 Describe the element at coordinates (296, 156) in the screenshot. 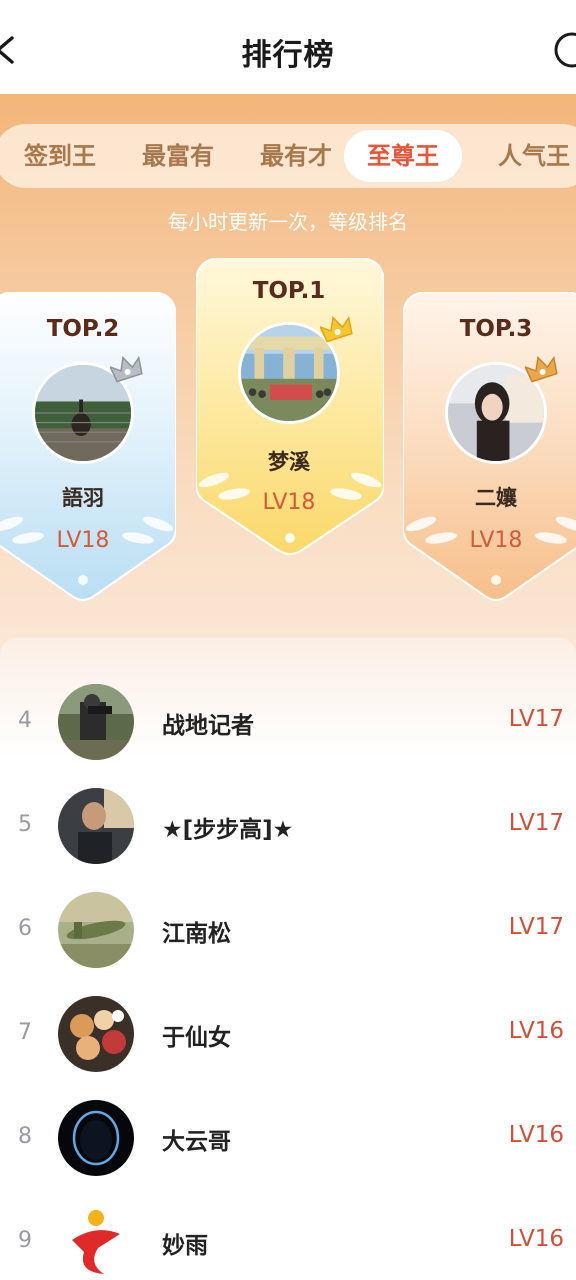

I see `tab-most-talented: 最有才` at that location.